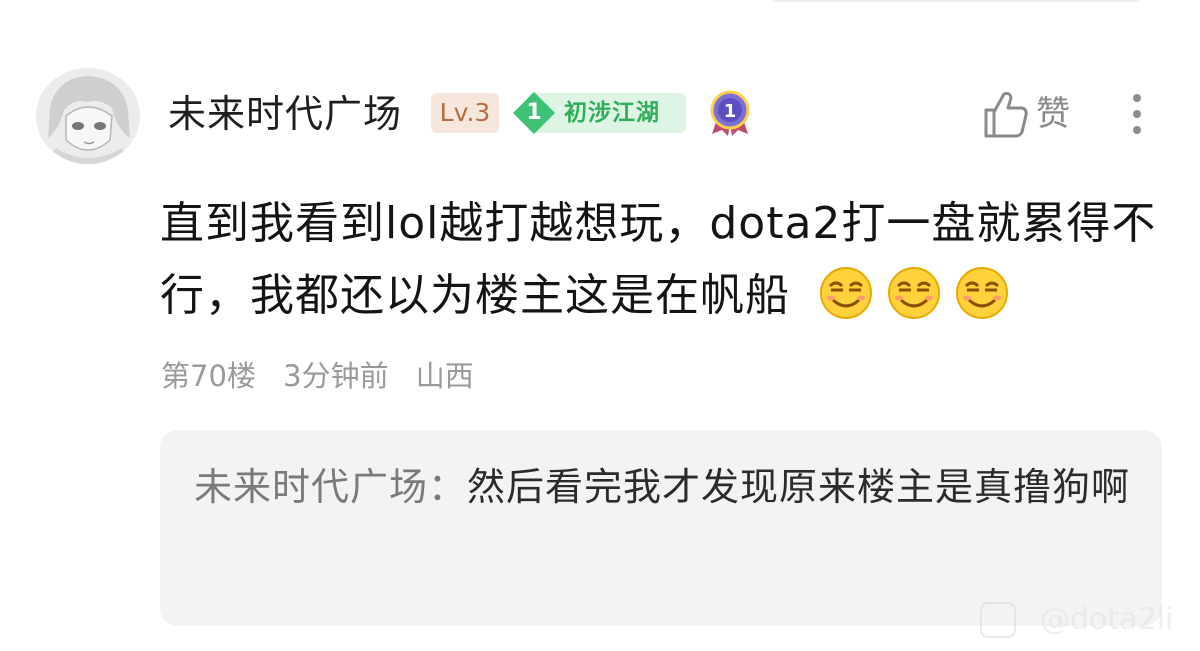 Image resolution: width=1200 pixels, height=651 pixels. What do you see at coordinates (1137, 114) in the screenshot?
I see `more-options-icon` at bounding box center [1137, 114].